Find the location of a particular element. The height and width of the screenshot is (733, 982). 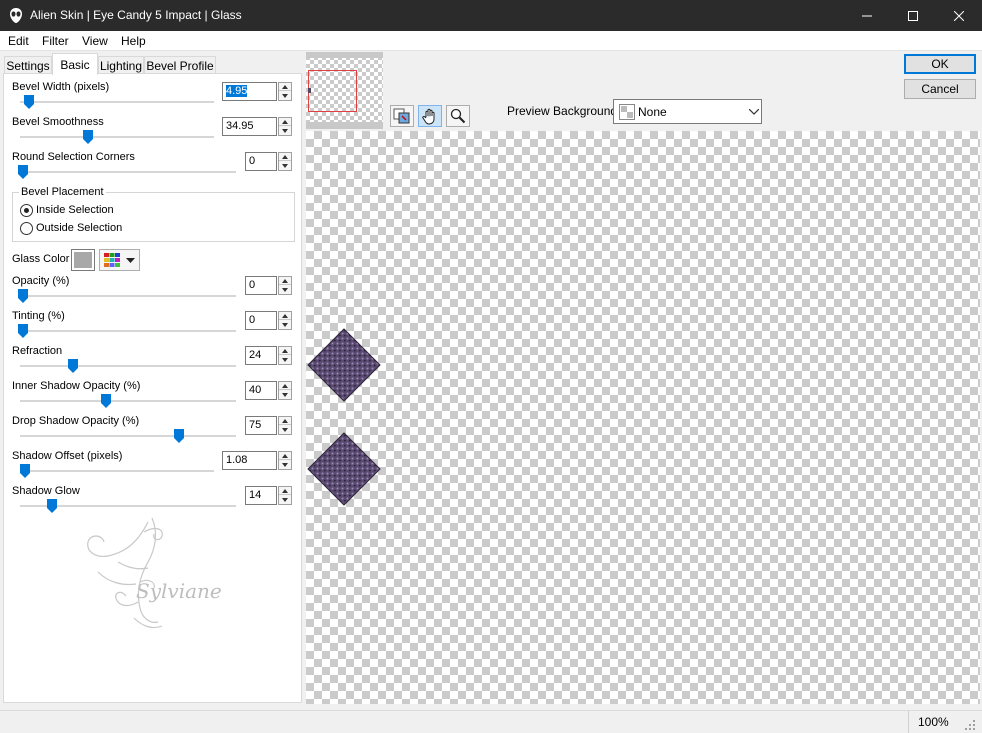

tab-settings: Settings is located at coordinates (28, 65).